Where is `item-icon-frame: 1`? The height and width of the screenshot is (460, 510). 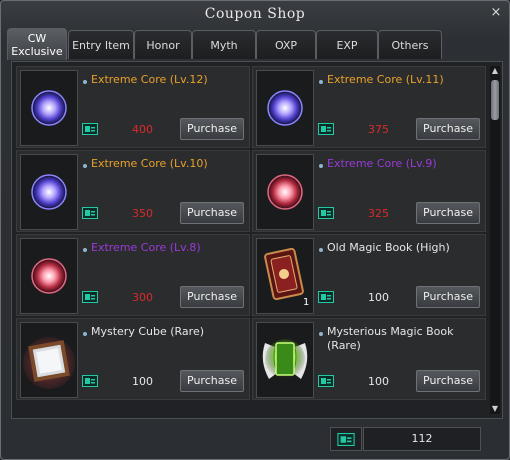
item-icon-frame: 1 is located at coordinates (285, 276).